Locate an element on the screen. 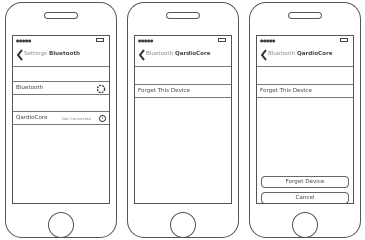 Image resolution: width=365 pixels, height=240 pixels. bluetooth-row: Bluetooth is located at coordinates (61, 88).